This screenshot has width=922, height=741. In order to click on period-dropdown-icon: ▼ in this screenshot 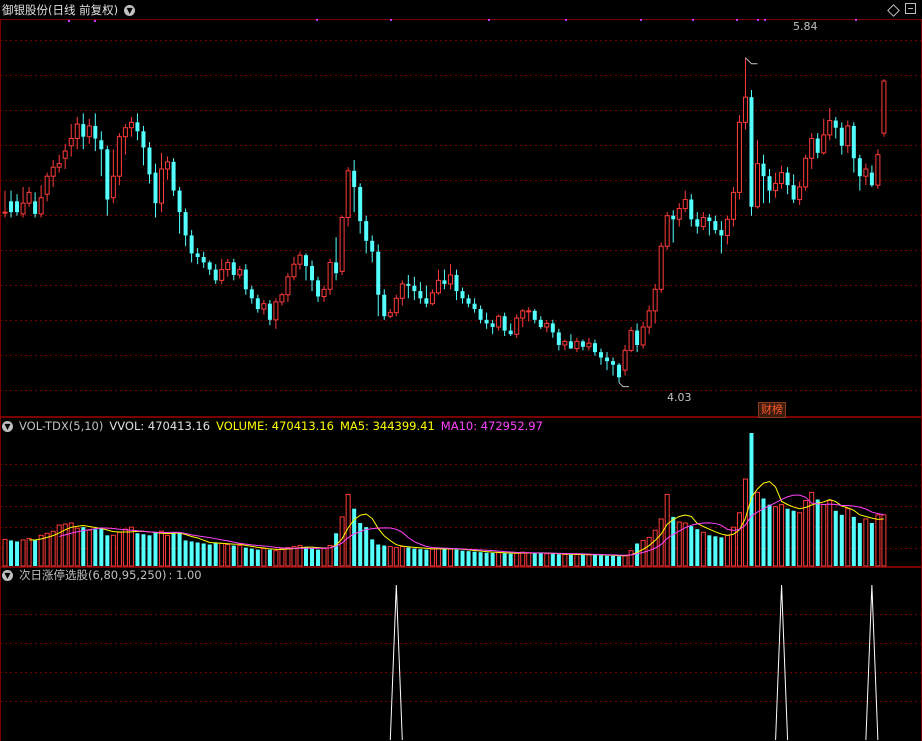, I will do `click(130, 10)`.